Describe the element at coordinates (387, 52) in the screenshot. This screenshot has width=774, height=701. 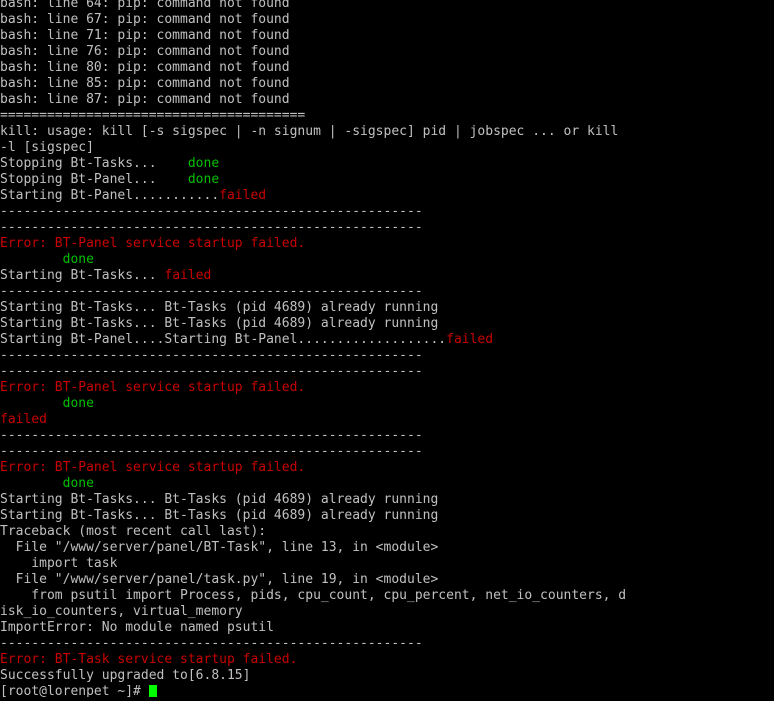
I see `terminal-line: bash: line 76: pip: command not found` at that location.